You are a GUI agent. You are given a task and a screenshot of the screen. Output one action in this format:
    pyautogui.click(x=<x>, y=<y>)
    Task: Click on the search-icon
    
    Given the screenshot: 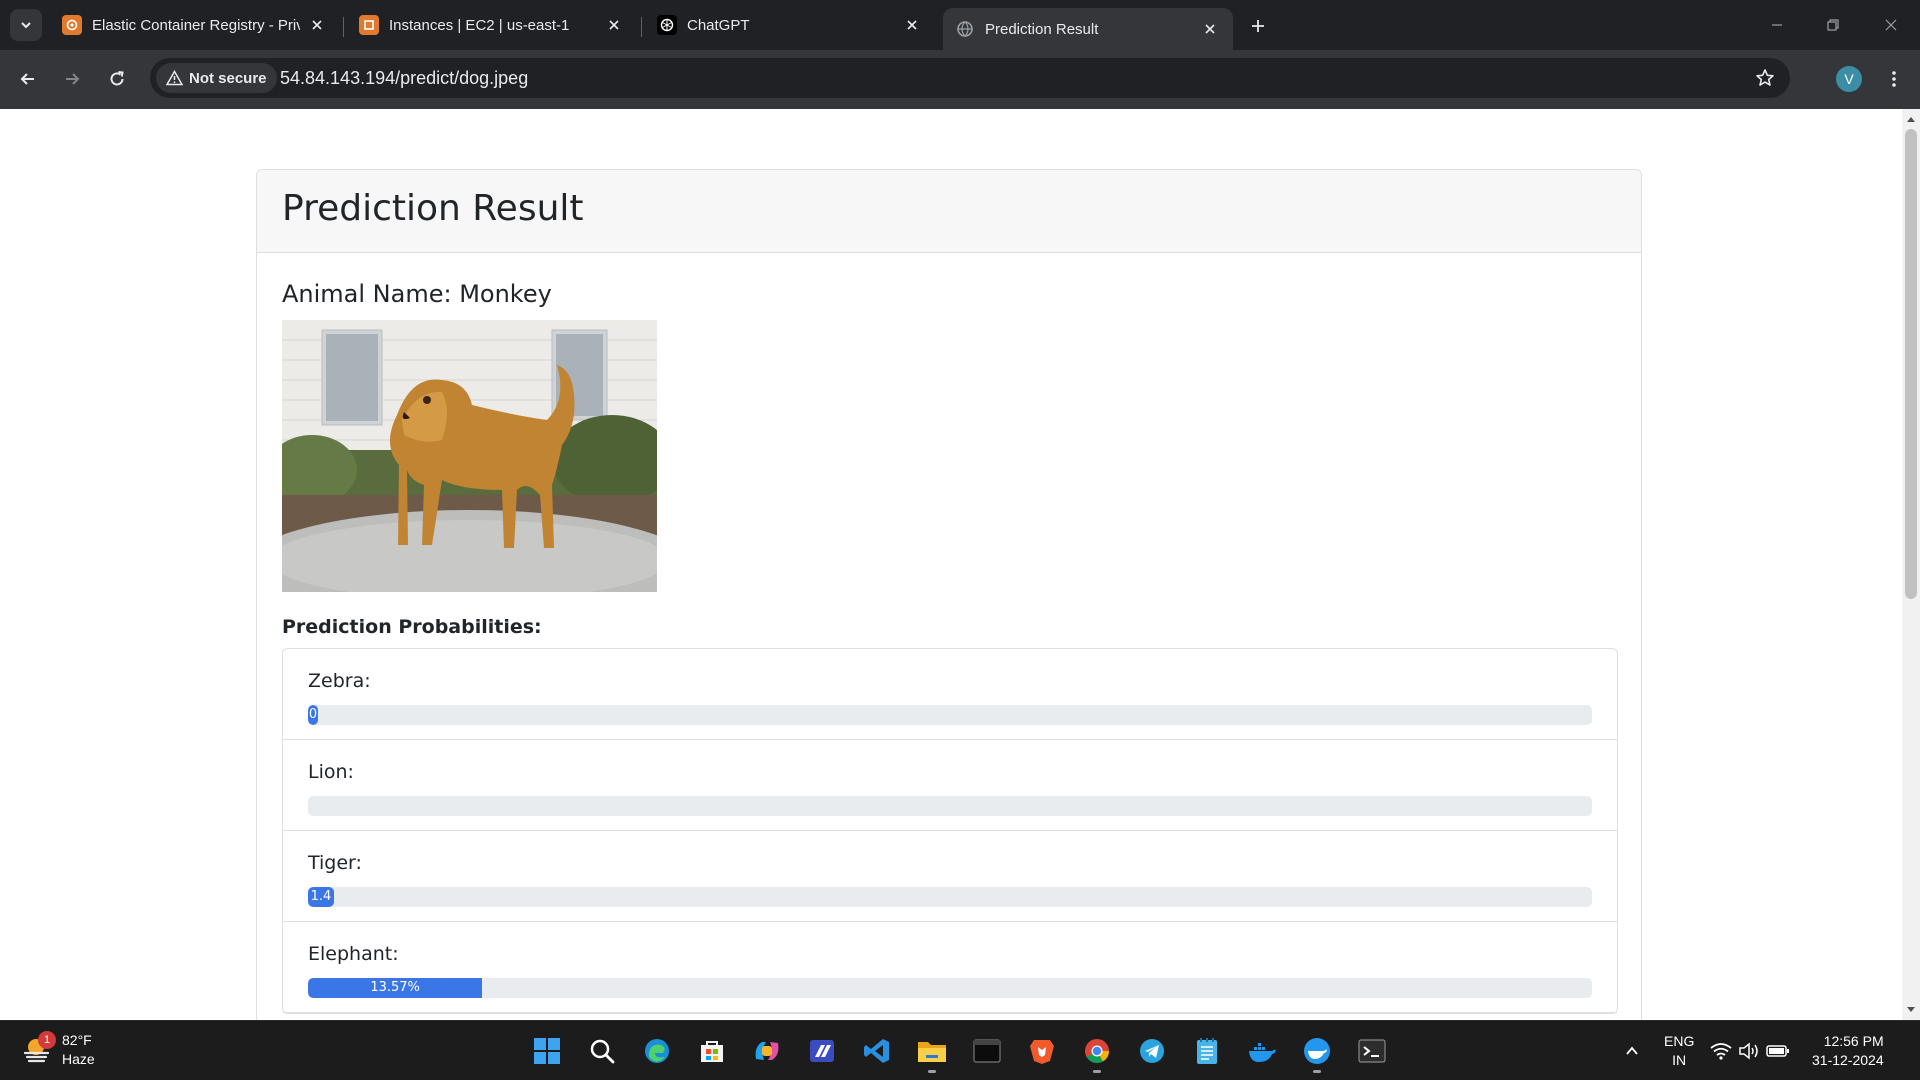 What is the action you would take?
    pyautogui.click(x=602, y=1051)
    